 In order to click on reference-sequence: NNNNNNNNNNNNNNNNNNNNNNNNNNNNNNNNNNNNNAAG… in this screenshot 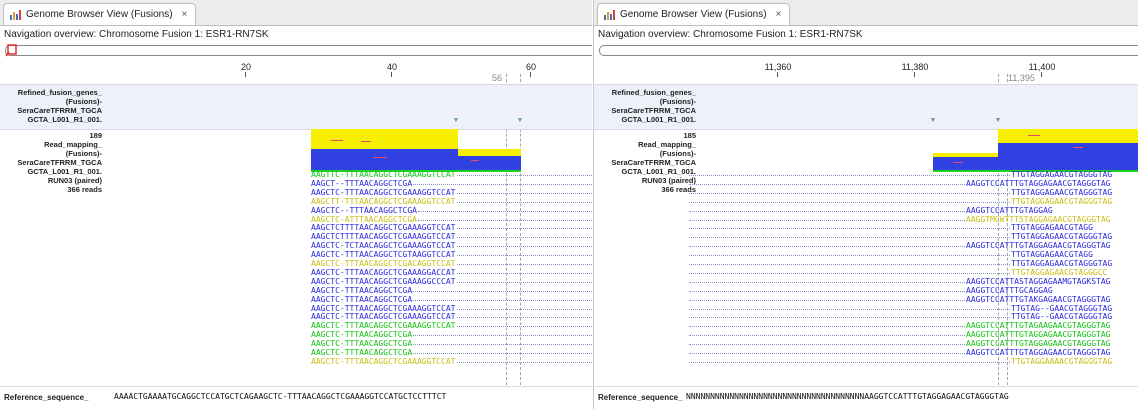, I will do `click(847, 396)`.